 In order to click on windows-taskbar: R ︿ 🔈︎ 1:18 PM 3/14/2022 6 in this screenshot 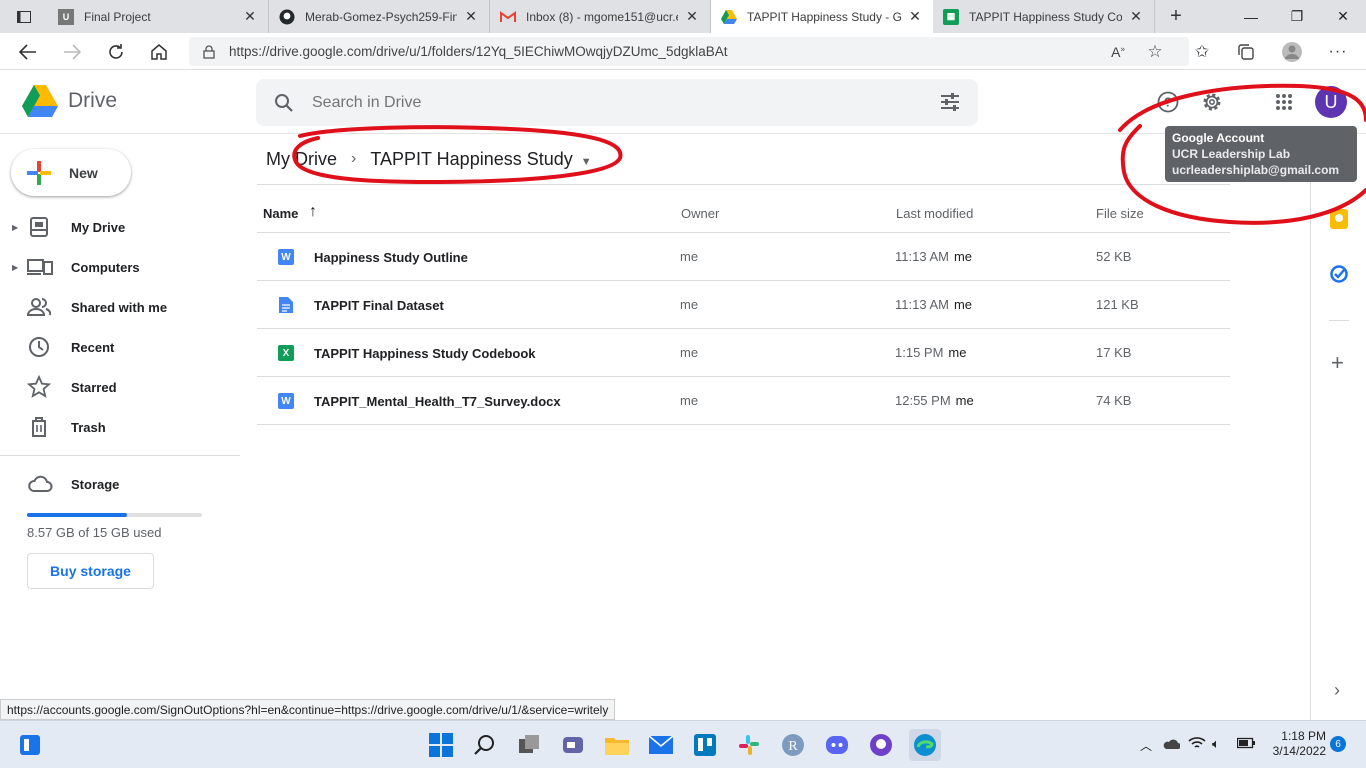, I will do `click(683, 744)`.